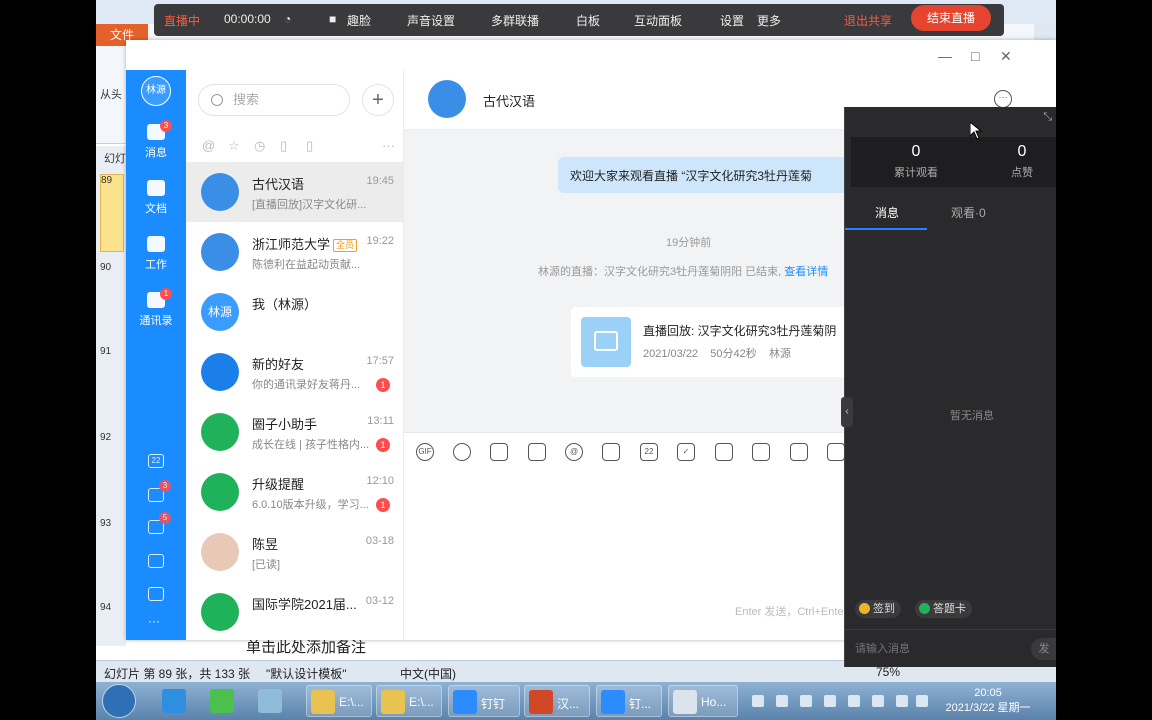 The image size is (1152, 720). Describe the element at coordinates (658, 20) in the screenshot. I see `interact-panel-button: 互动面板` at that location.